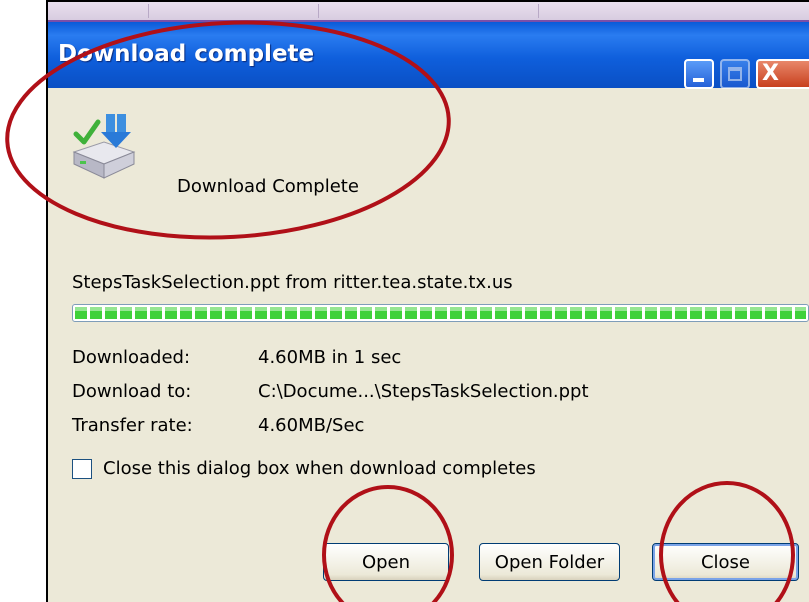 This screenshot has width=809, height=602. I want to click on close-when-complete-checkbox, so click(82, 469).